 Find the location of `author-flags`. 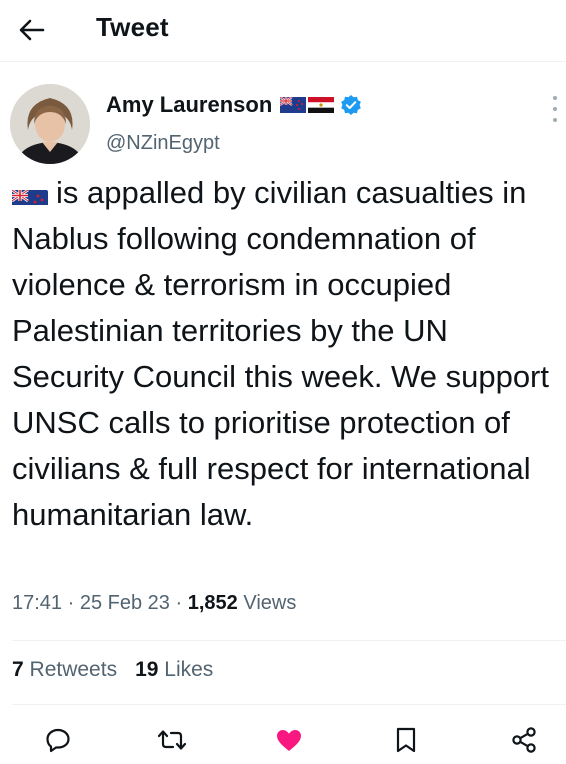

author-flags is located at coordinates (307, 105).